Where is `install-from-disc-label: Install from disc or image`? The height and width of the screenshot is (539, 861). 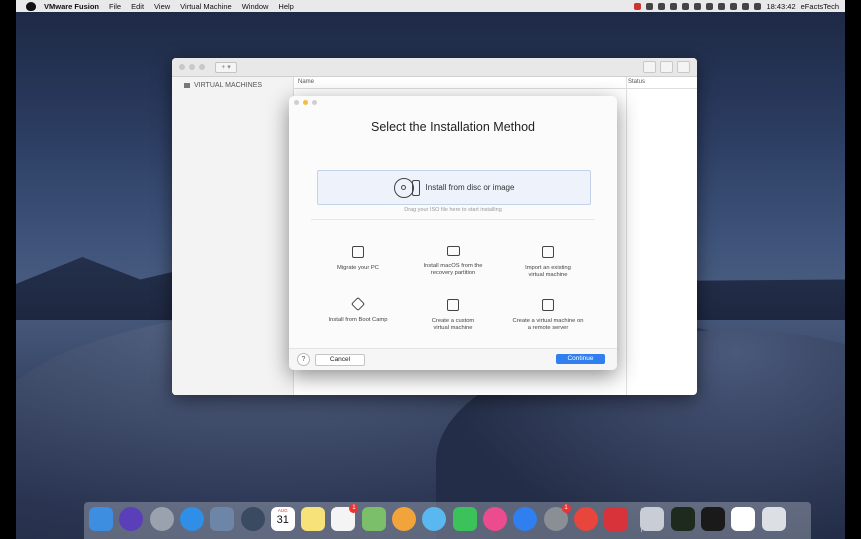 install-from-disc-label: Install from disc or image is located at coordinates (470, 187).